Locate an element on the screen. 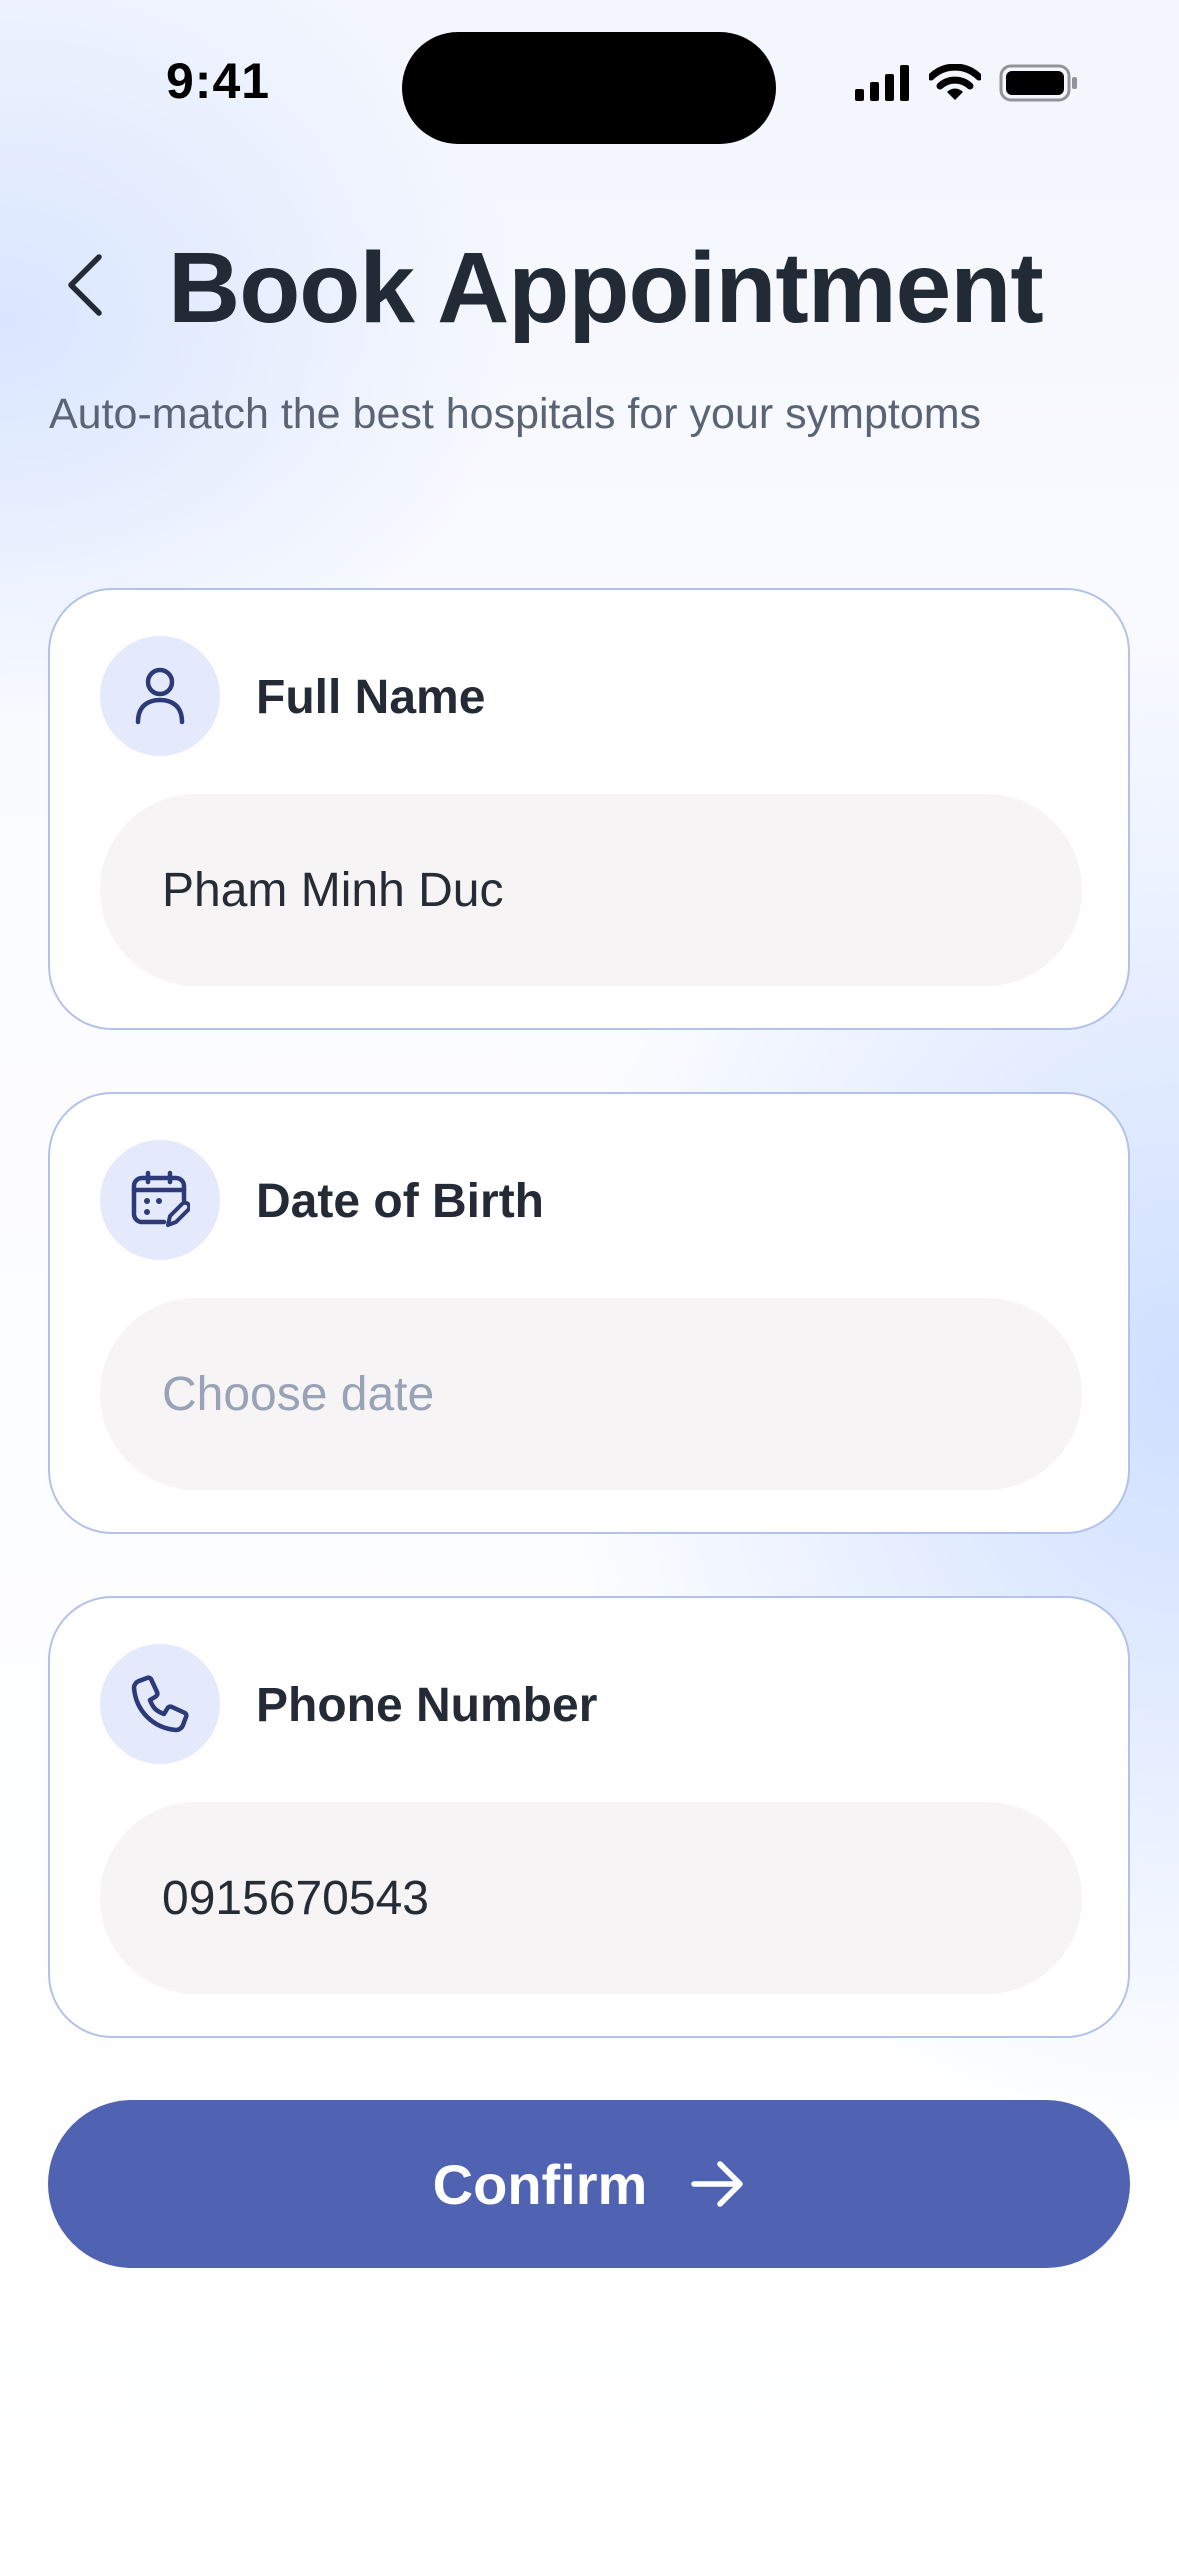  phone-icon is located at coordinates (160, 1704).